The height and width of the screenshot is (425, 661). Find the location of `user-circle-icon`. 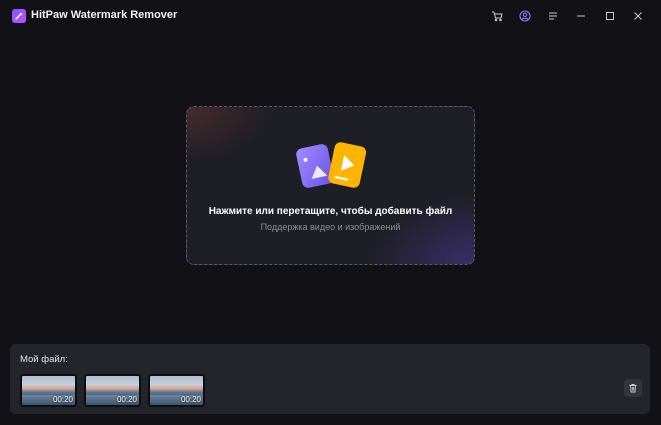

user-circle-icon is located at coordinates (525, 16).